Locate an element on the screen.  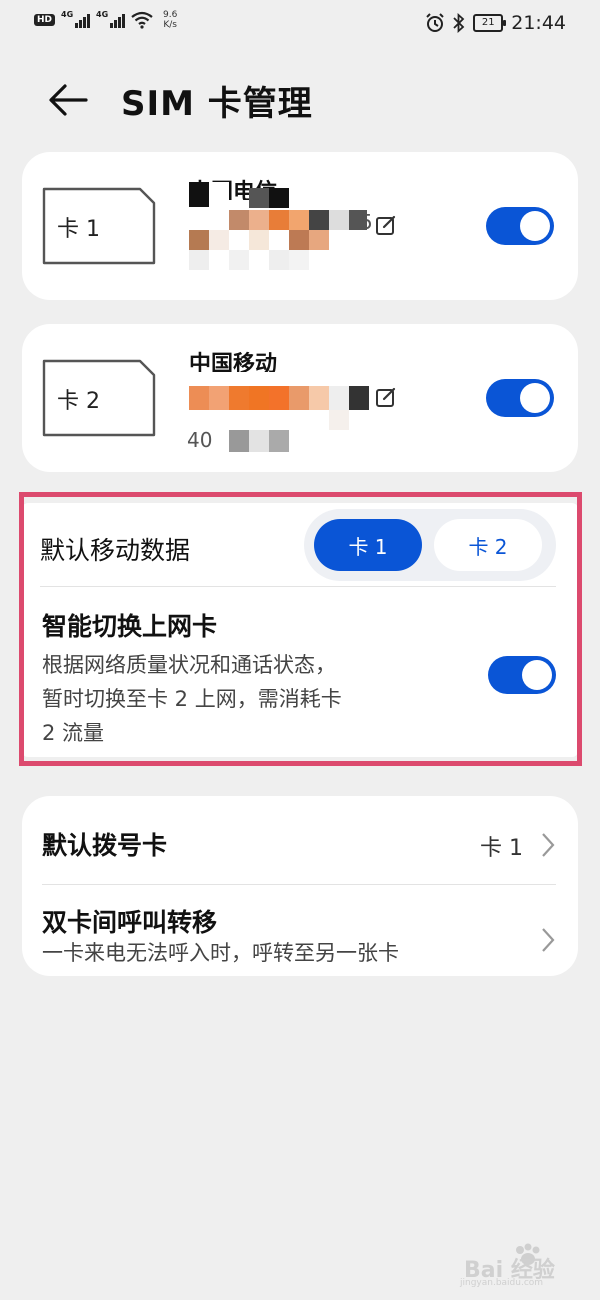
divider is located at coordinates (298, 586).